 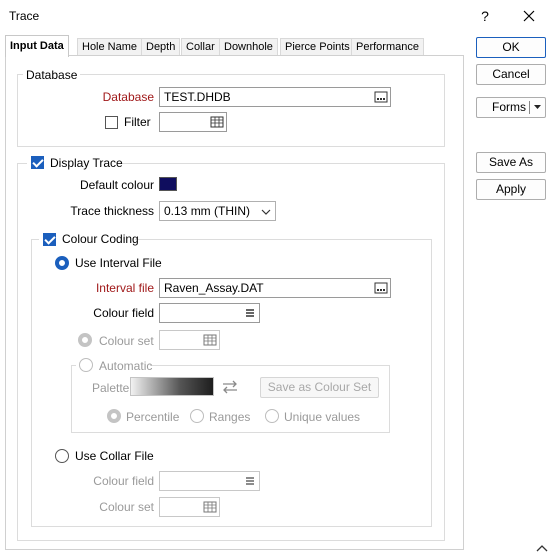 I want to click on default-colour-label: Default colour, so click(x=116, y=185).